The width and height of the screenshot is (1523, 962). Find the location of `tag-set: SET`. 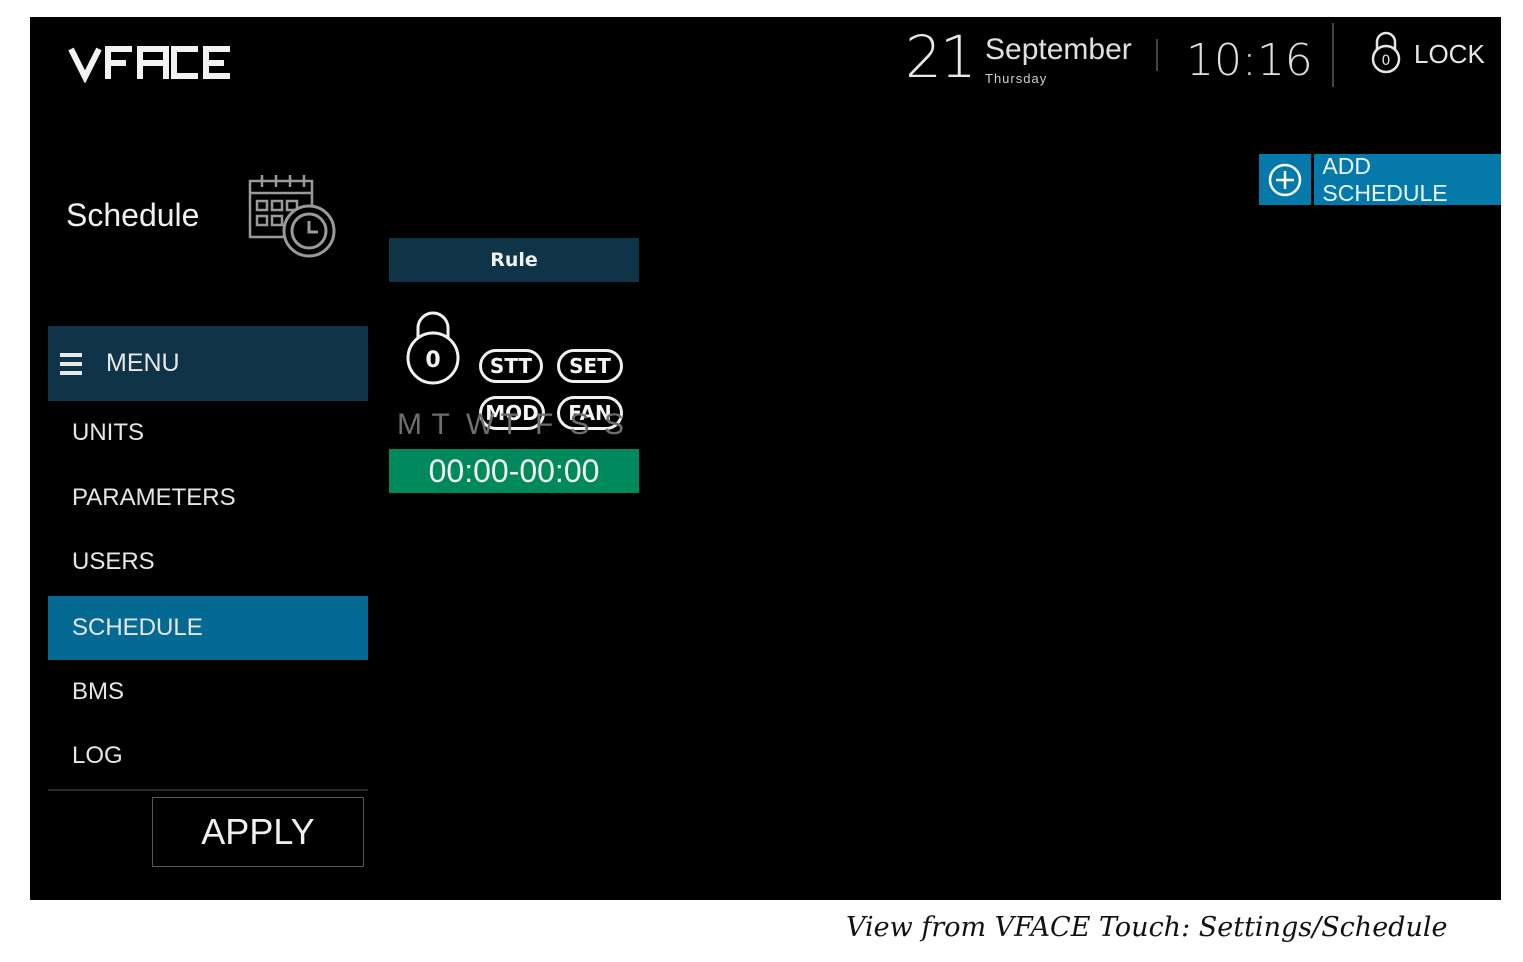

tag-set: SET is located at coordinates (590, 366).